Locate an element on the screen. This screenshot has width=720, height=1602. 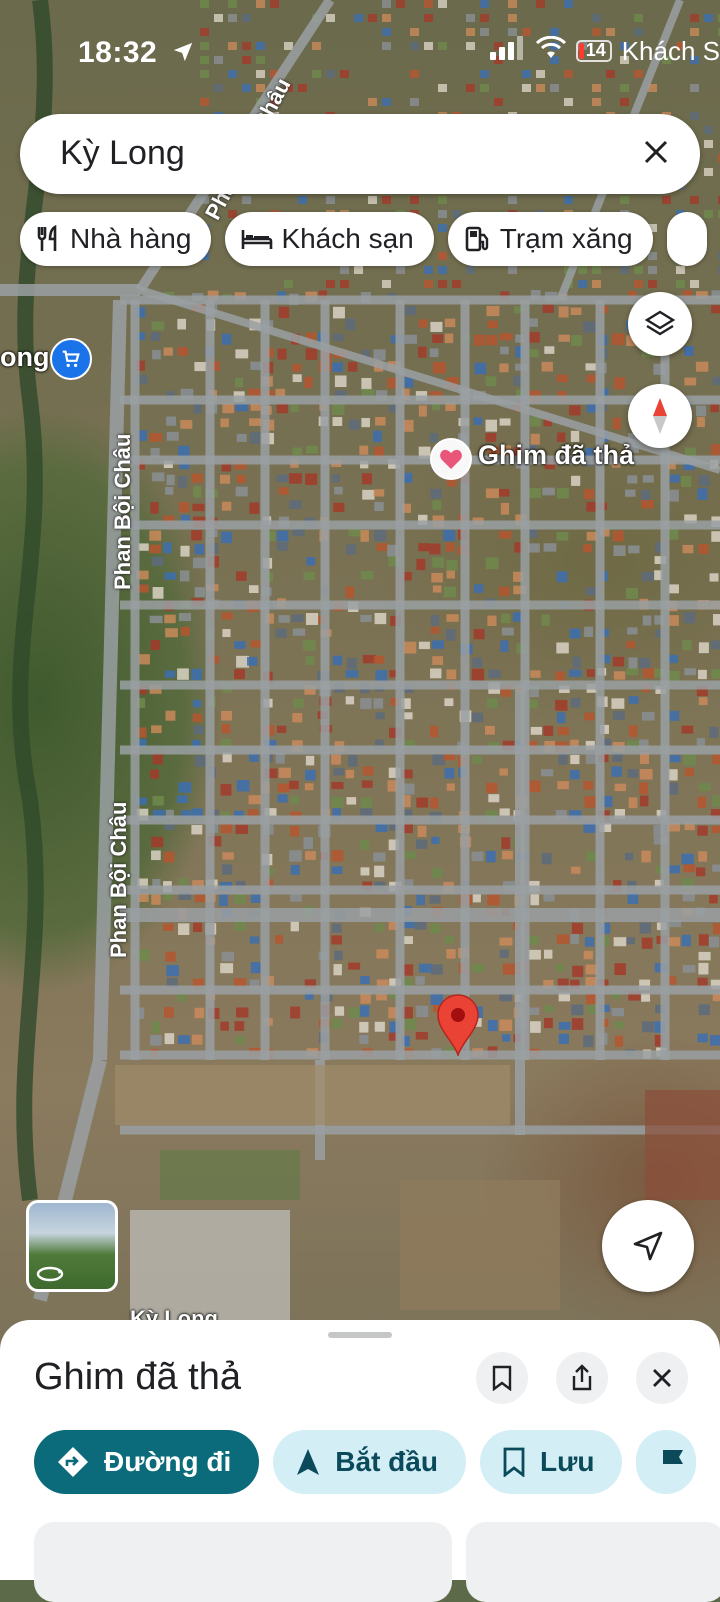
share-button is located at coordinates (582, 1378).